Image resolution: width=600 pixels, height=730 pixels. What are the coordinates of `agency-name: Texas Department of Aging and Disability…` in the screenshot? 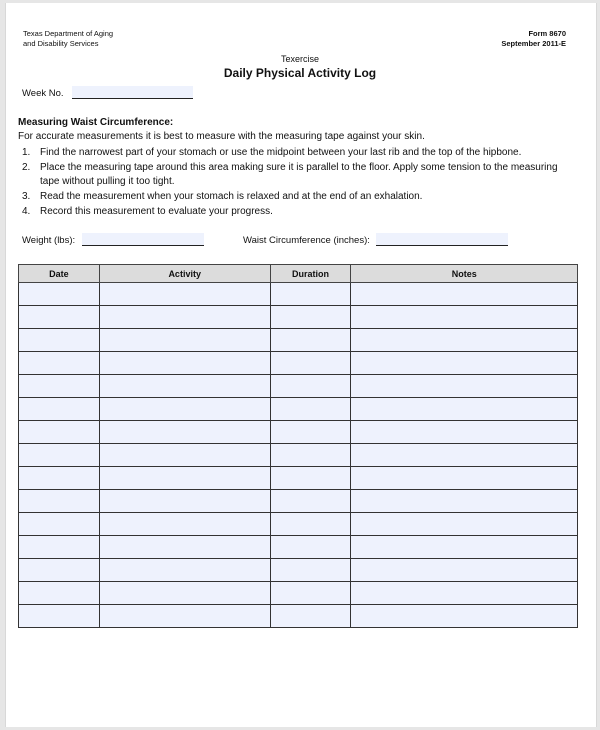 It's located at (68, 39).